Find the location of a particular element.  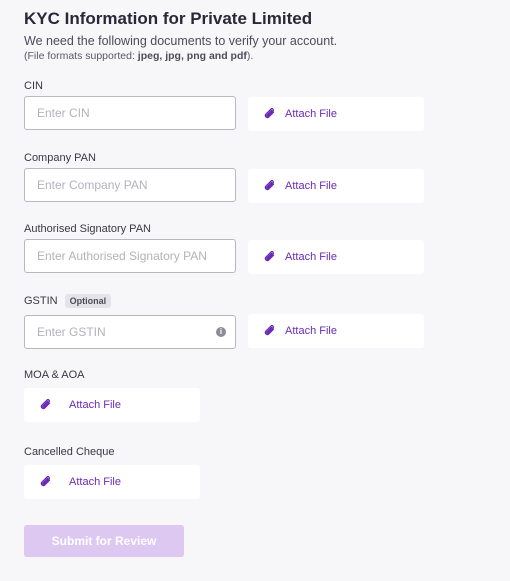

company-pan-label-text: Company PAN is located at coordinates (60, 158).